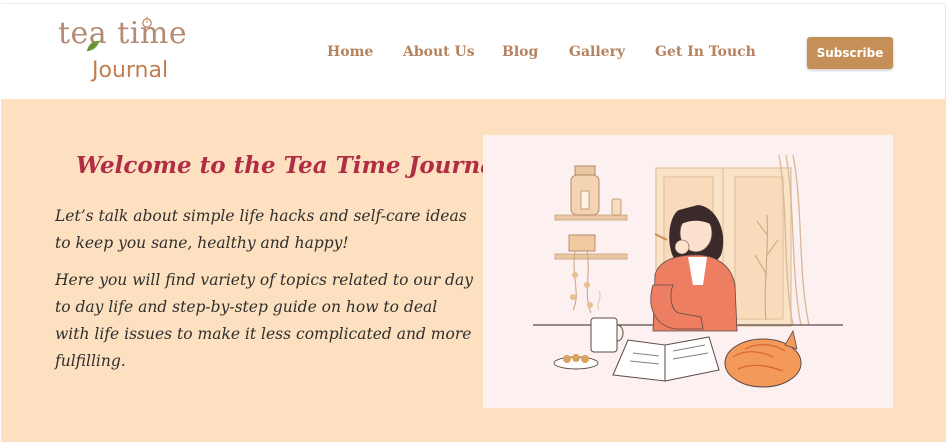 Image resolution: width=950 pixels, height=442 pixels. I want to click on nav-link-home: Home, so click(350, 52).